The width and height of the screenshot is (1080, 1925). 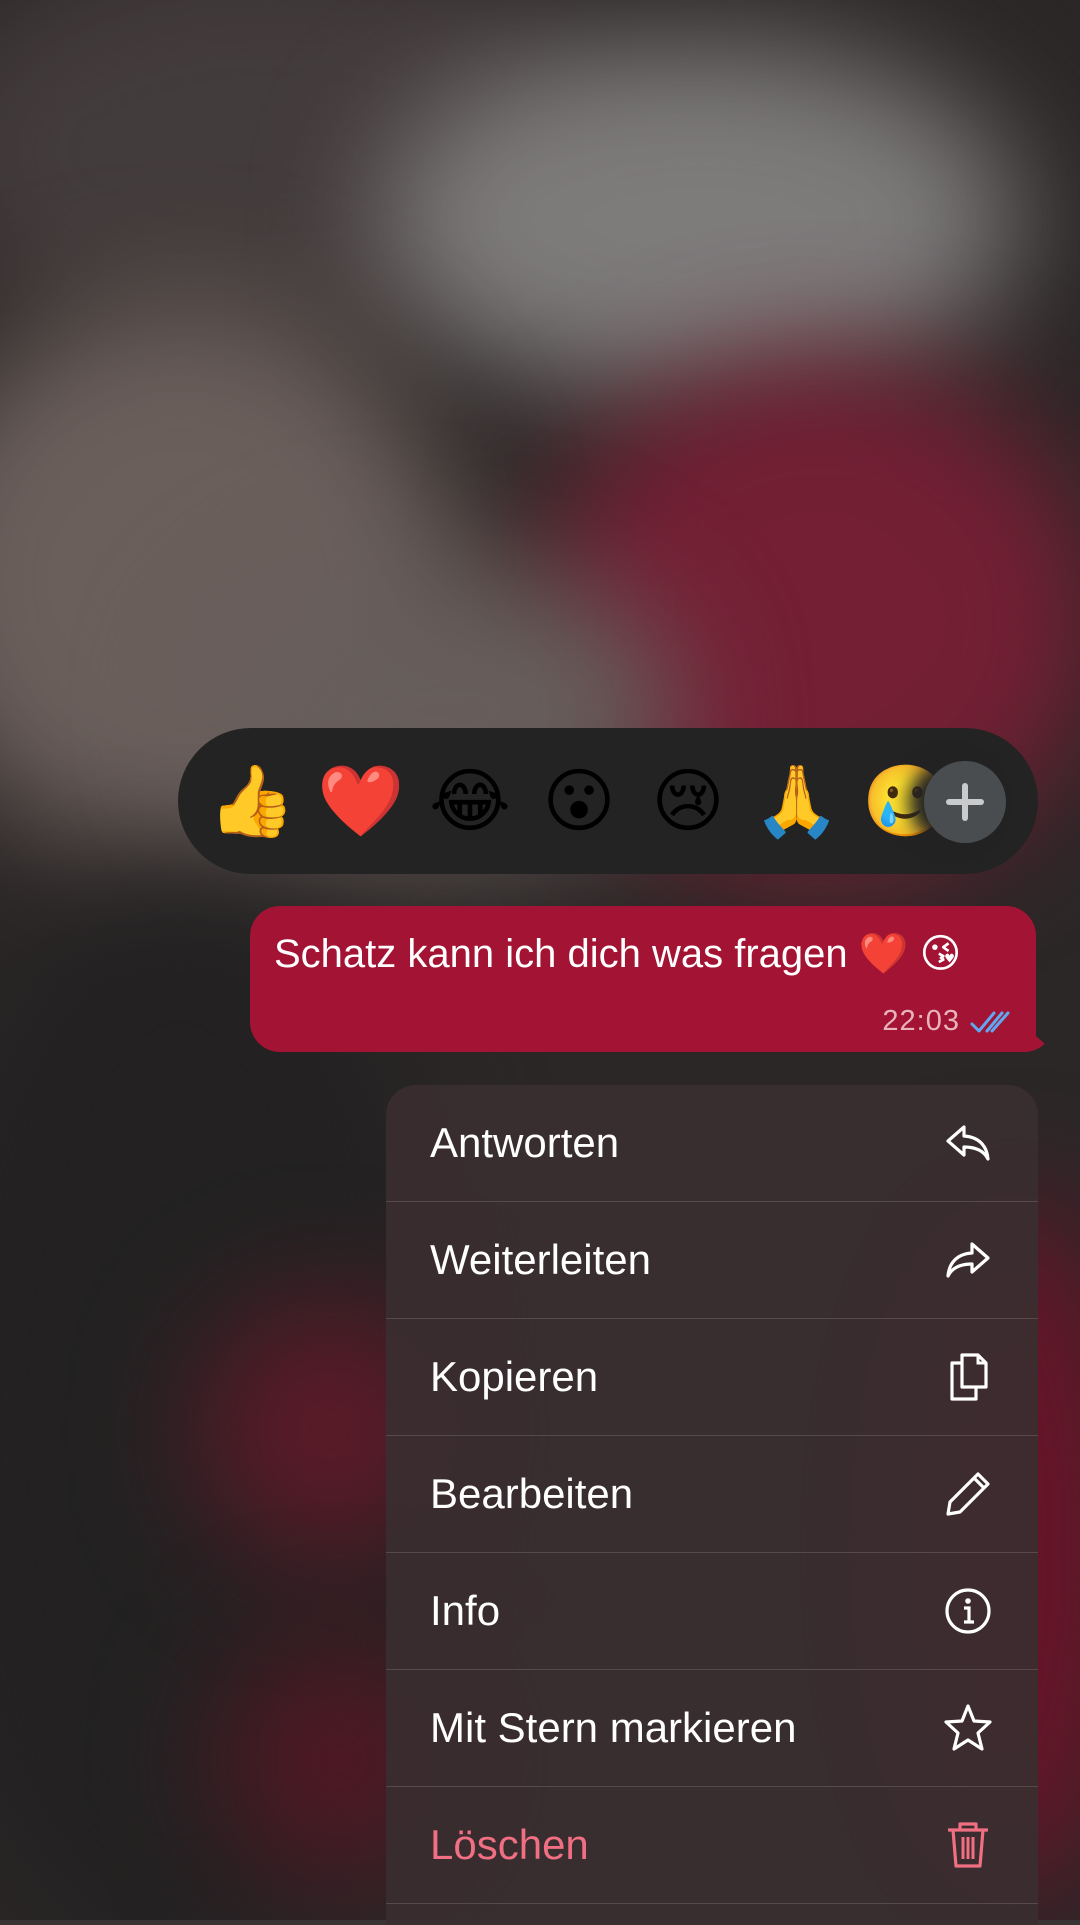 I want to click on menu-item-star: Mit Stern markieren, so click(x=712, y=1728).